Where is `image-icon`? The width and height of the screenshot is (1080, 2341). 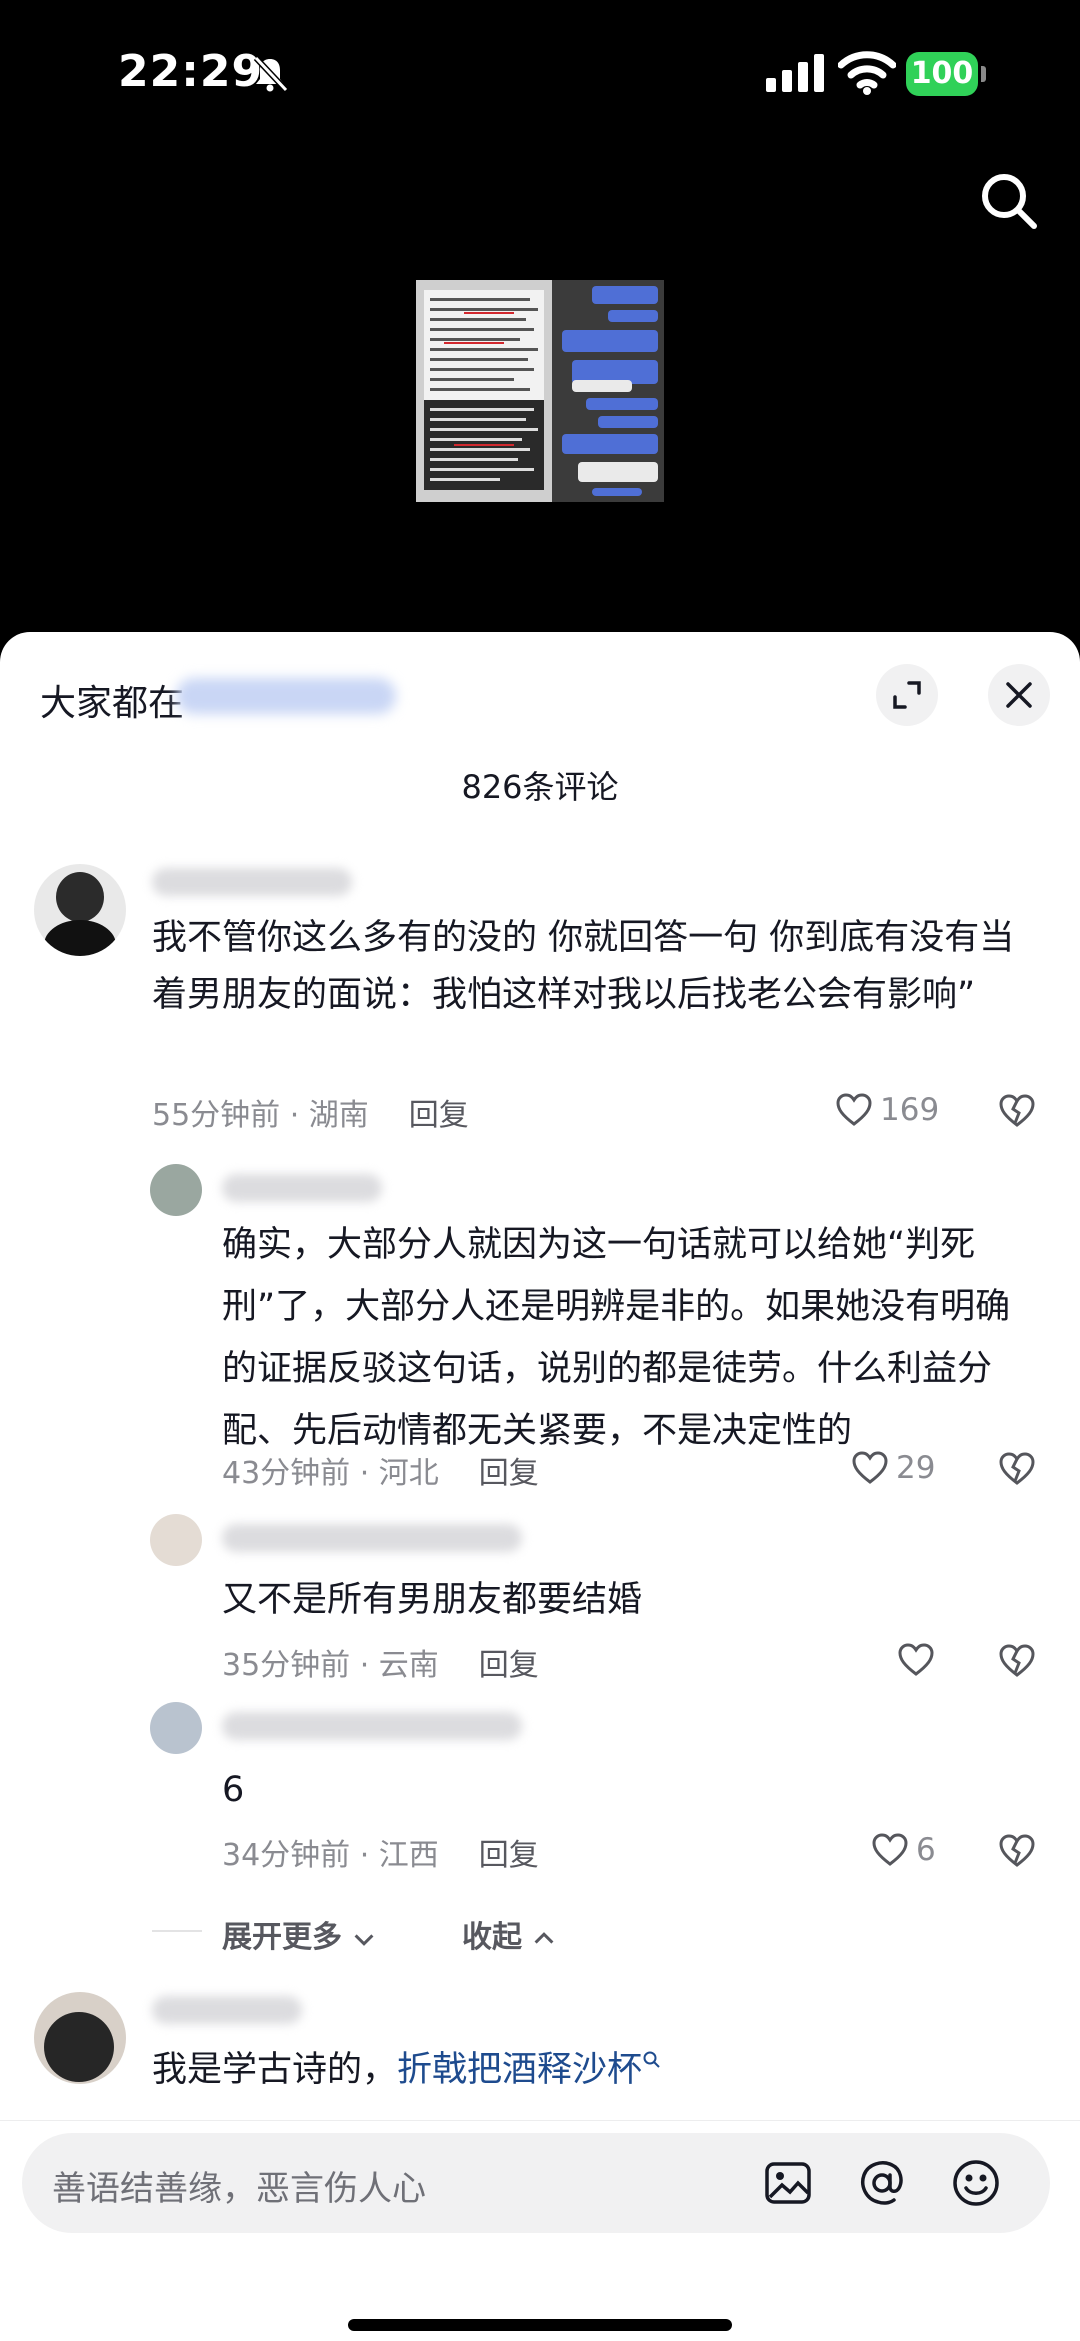
image-icon is located at coordinates (788, 2183).